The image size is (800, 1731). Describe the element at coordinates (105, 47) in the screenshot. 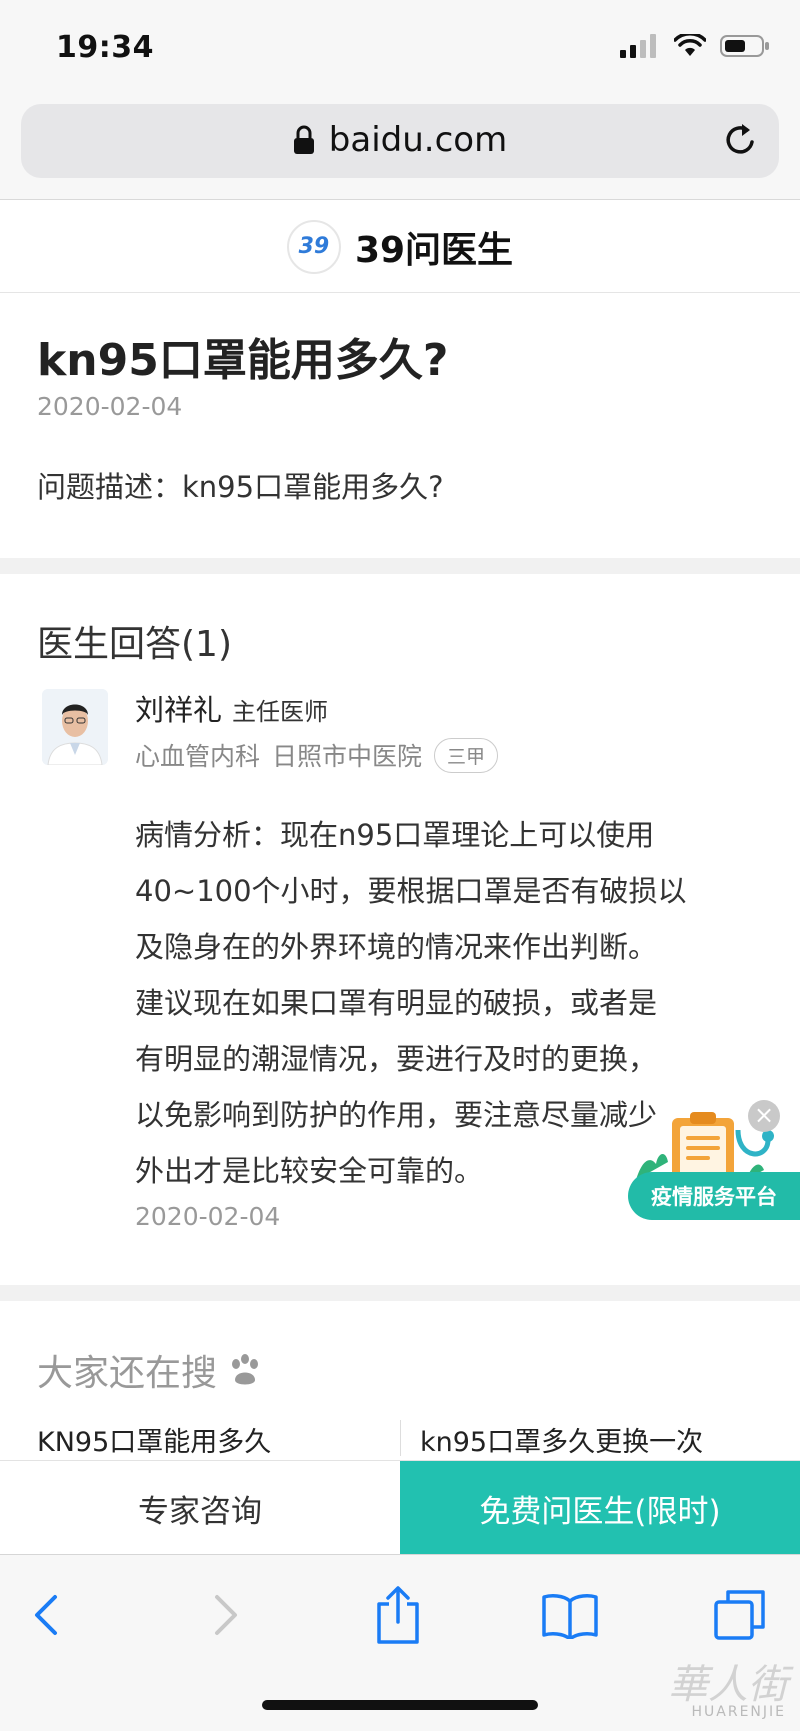

I see `status-time: 19:34` at that location.